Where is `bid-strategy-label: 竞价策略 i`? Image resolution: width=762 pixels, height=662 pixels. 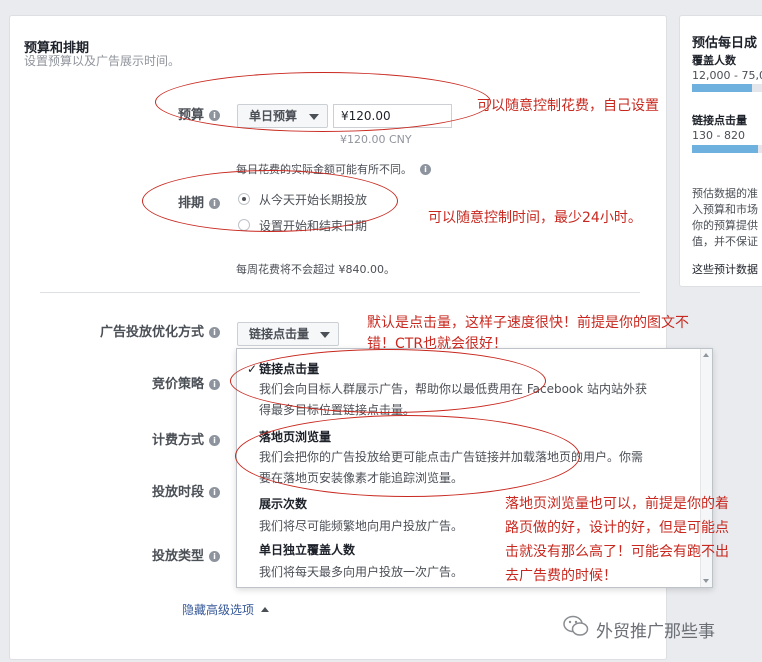 bid-strategy-label: 竞价策略 i is located at coordinates (186, 382).